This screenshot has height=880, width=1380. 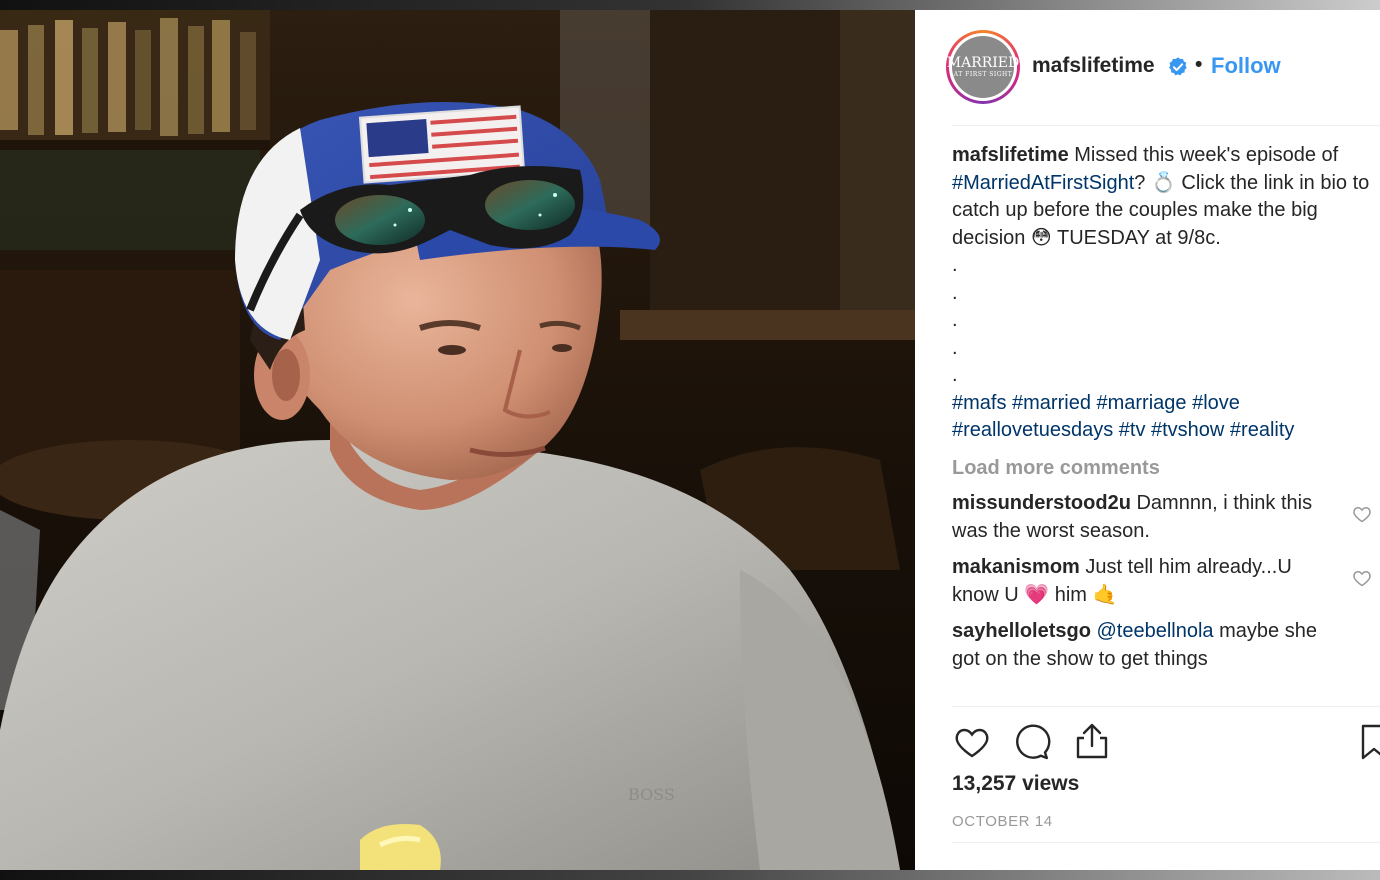 What do you see at coordinates (1015, 784) in the screenshot?
I see `view-count: 13,257 views` at bounding box center [1015, 784].